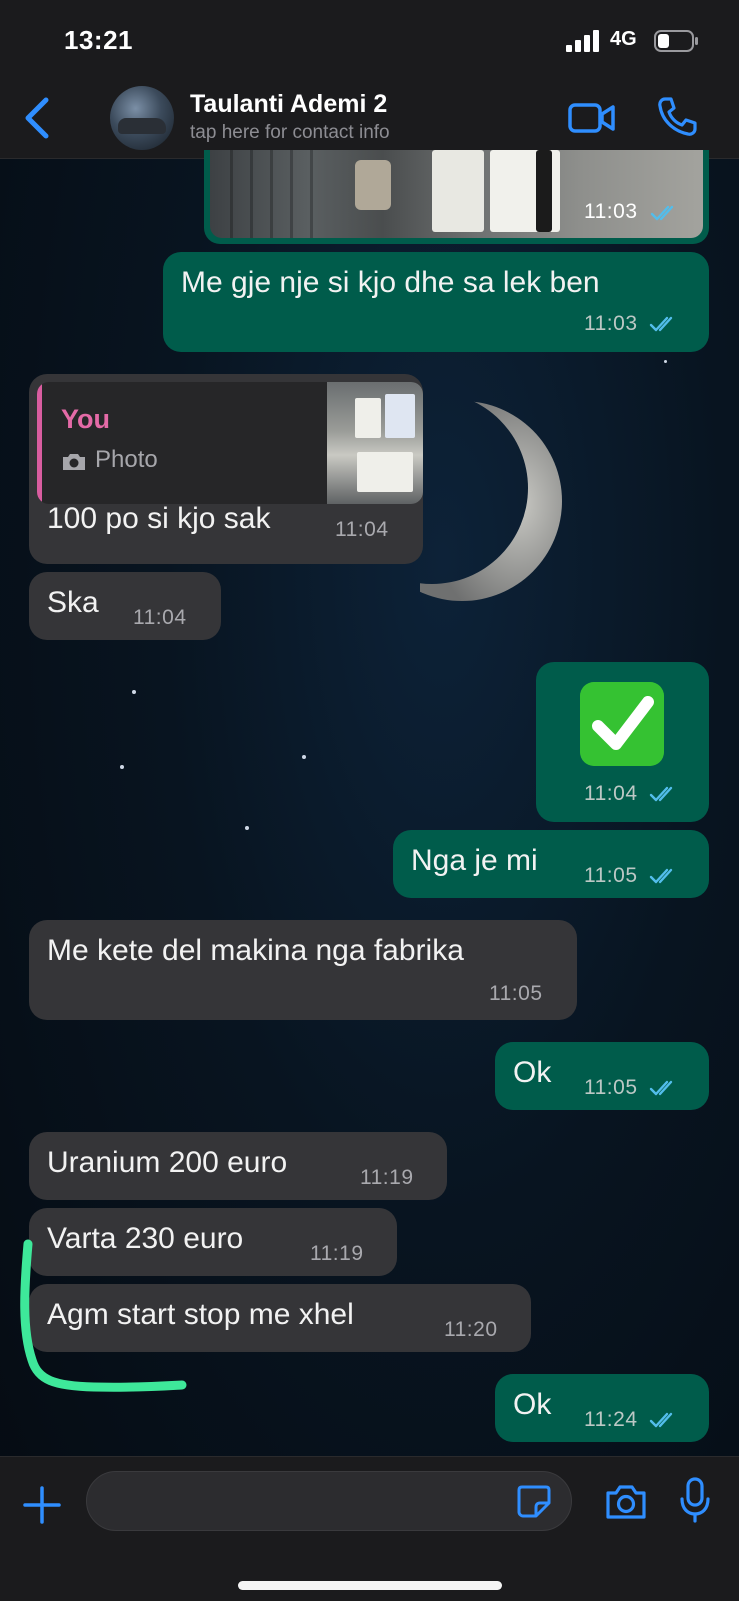 The height and width of the screenshot is (1601, 739). I want to click on message-bubble-incoming: Uranium 200 euro 11:19, so click(238, 1166).